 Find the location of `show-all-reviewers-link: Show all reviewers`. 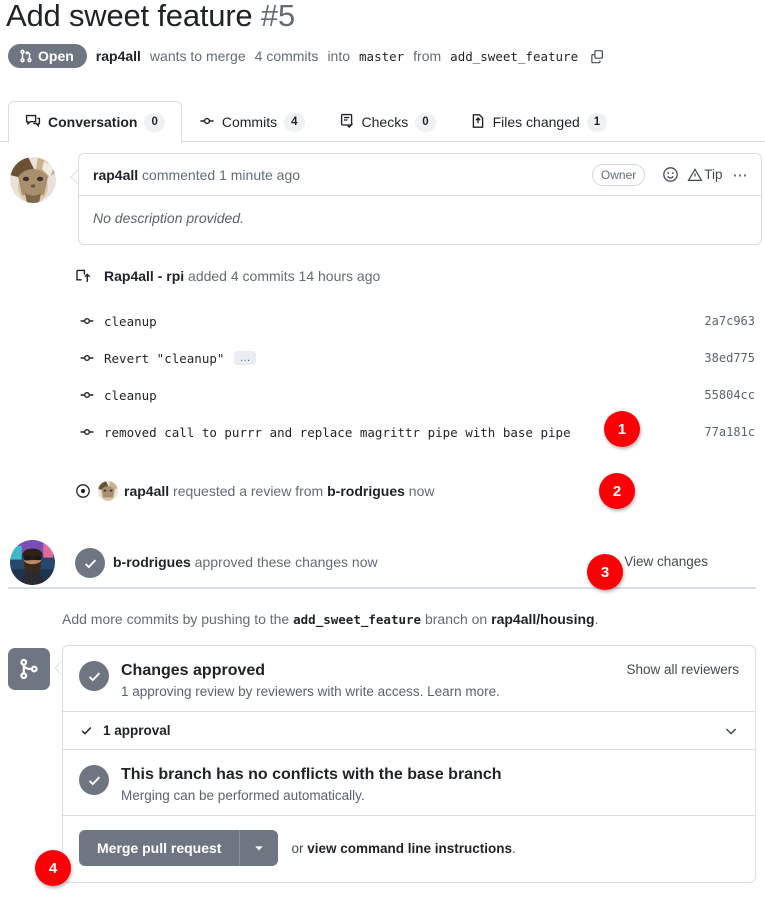

show-all-reviewers-link: Show all reviewers is located at coordinates (682, 669).